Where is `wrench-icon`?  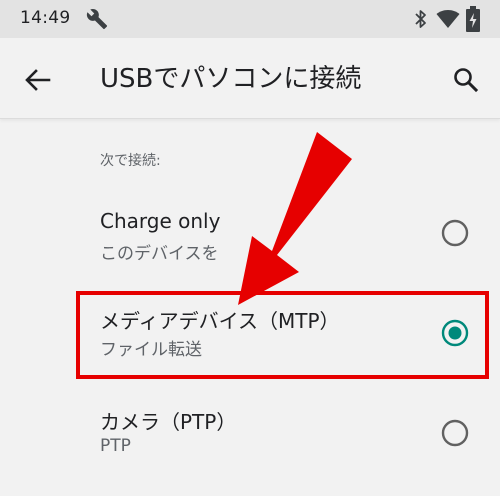 wrench-icon is located at coordinates (97, 19).